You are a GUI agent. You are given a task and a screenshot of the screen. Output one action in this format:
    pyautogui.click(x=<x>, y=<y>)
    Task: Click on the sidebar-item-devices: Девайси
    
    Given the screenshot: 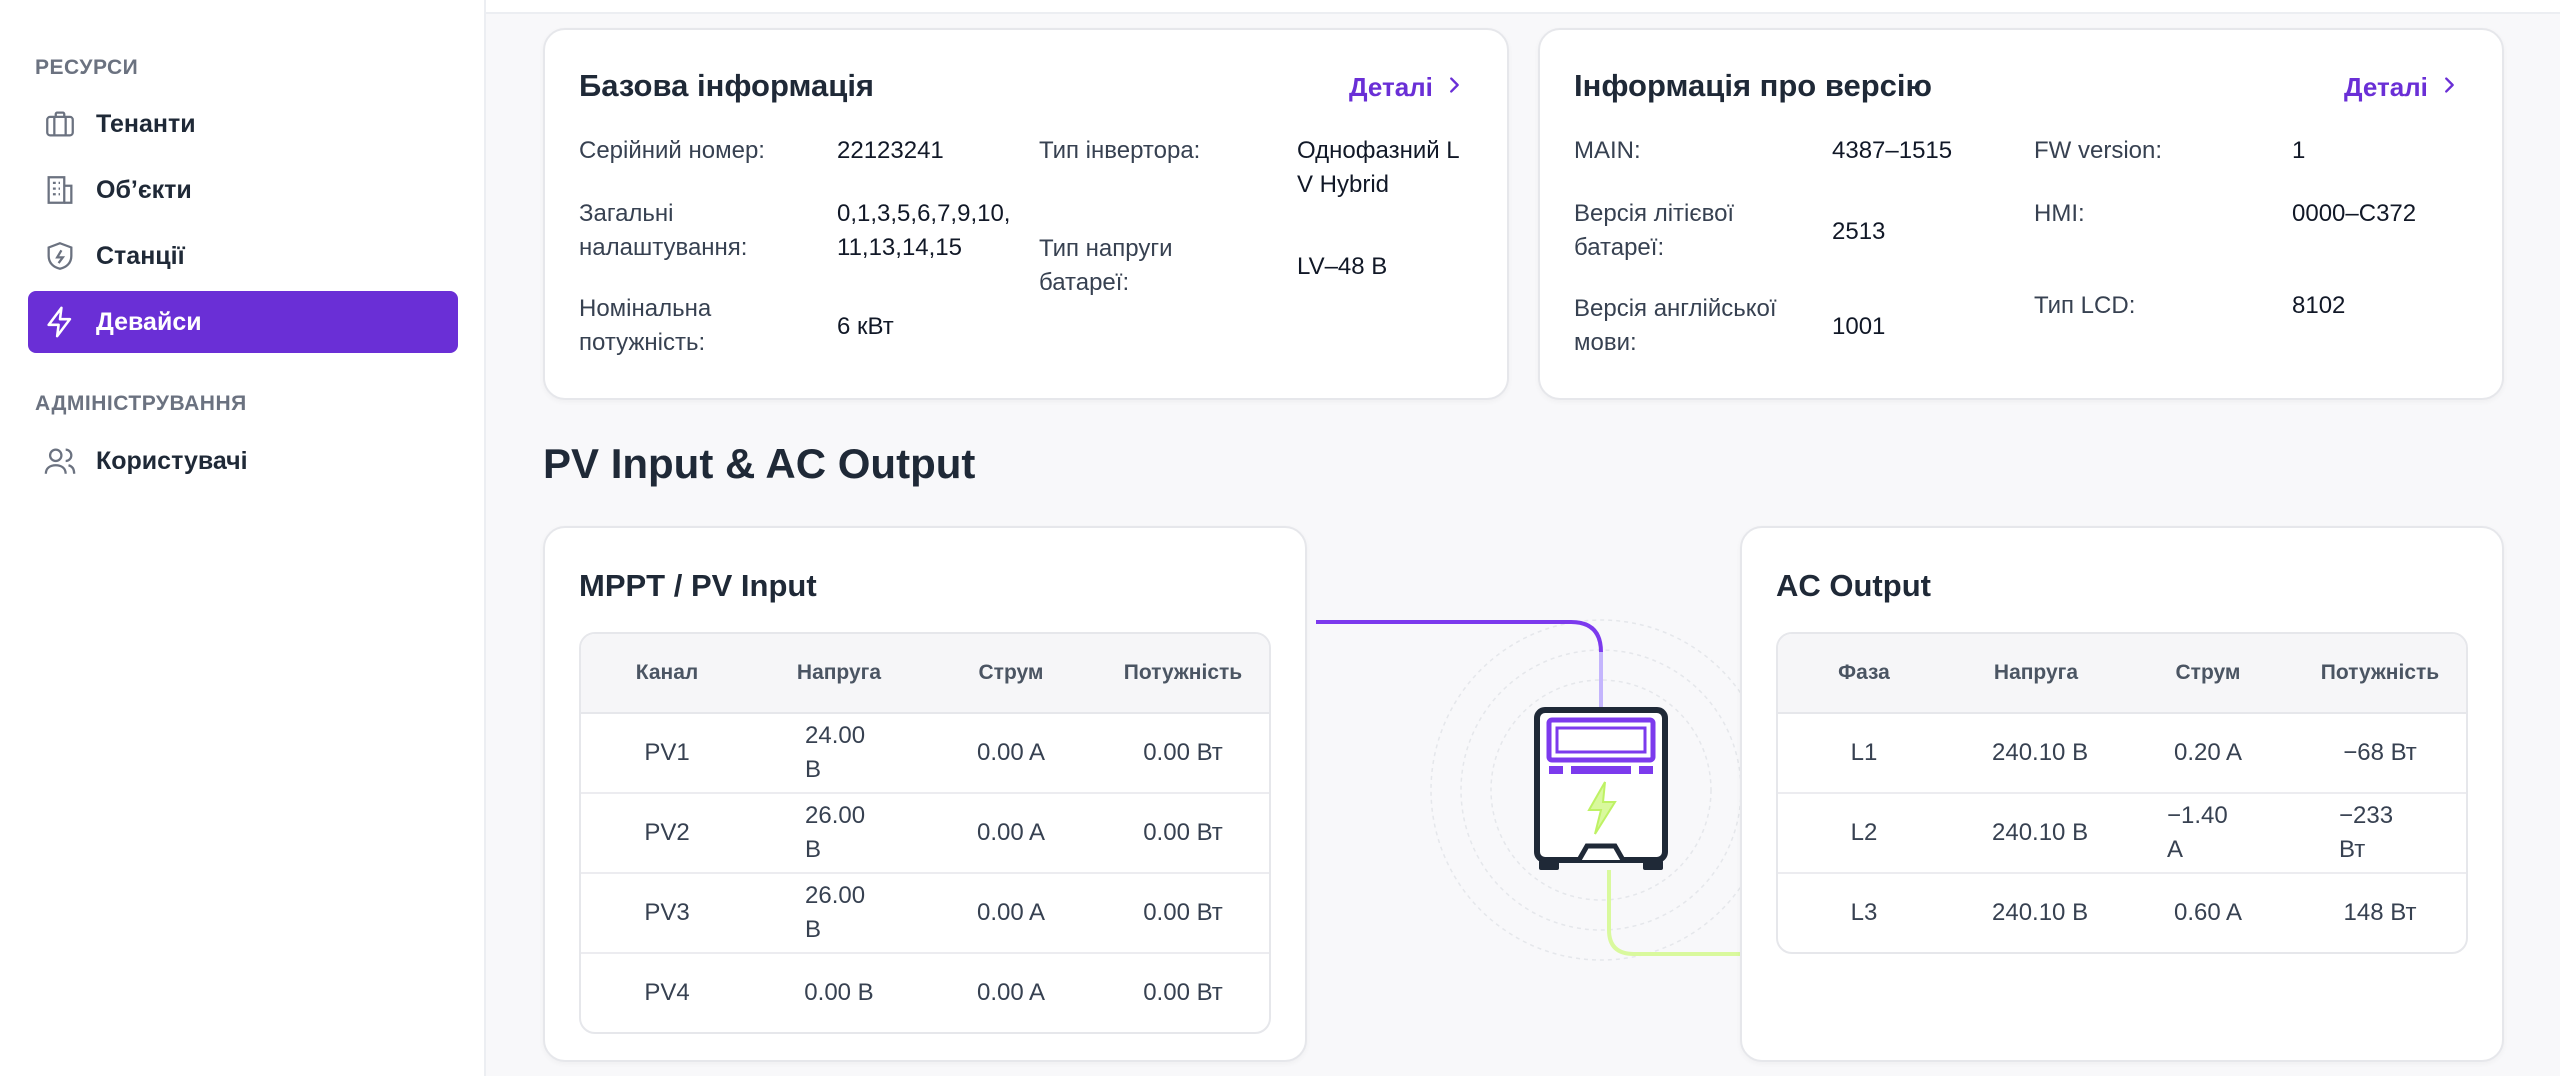 What is the action you would take?
    pyautogui.click(x=243, y=322)
    